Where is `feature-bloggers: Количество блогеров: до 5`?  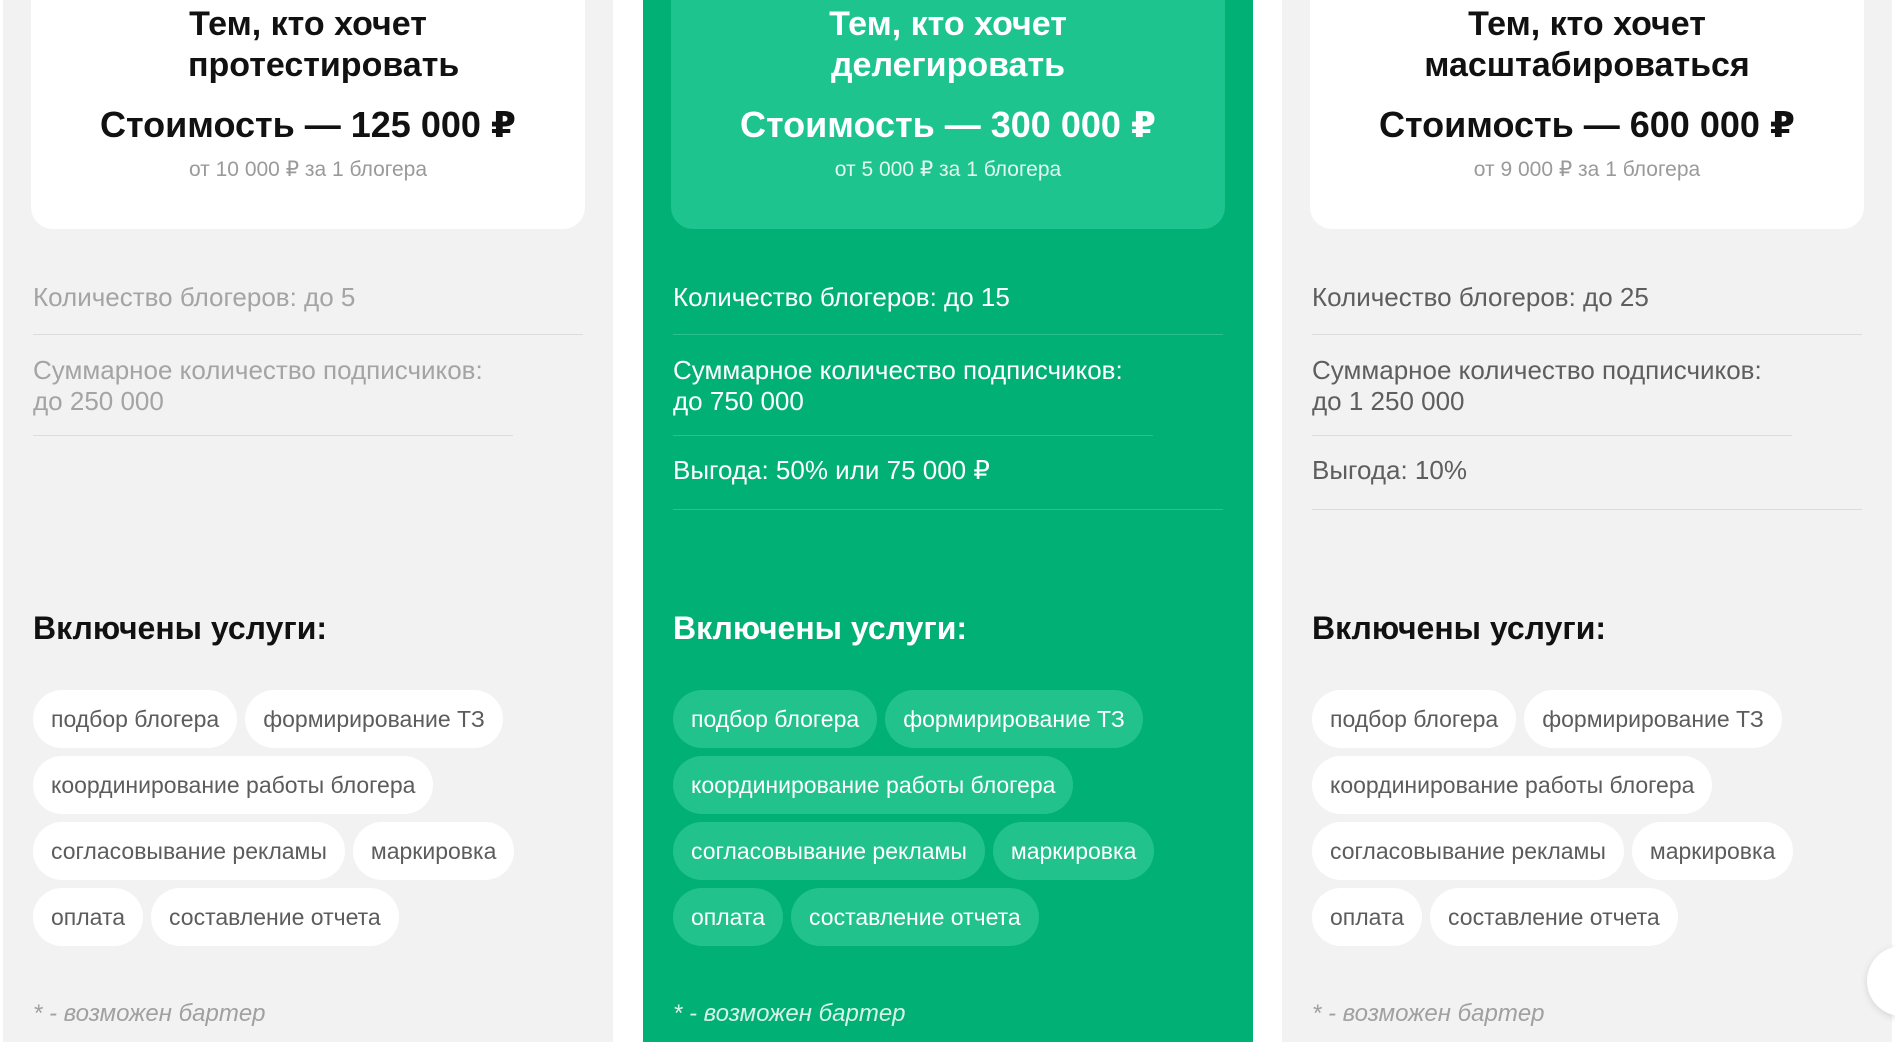 feature-bloggers: Количество блогеров: до 5 is located at coordinates (308, 308).